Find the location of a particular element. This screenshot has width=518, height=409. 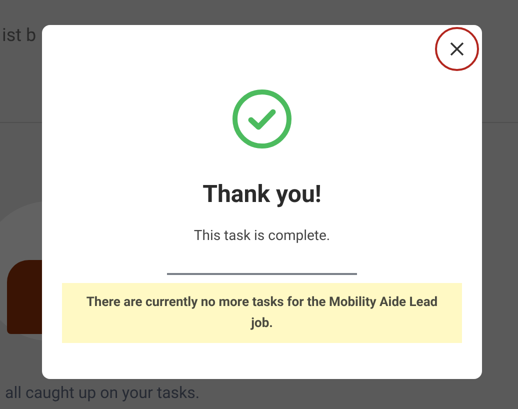

close-icon is located at coordinates (457, 49).